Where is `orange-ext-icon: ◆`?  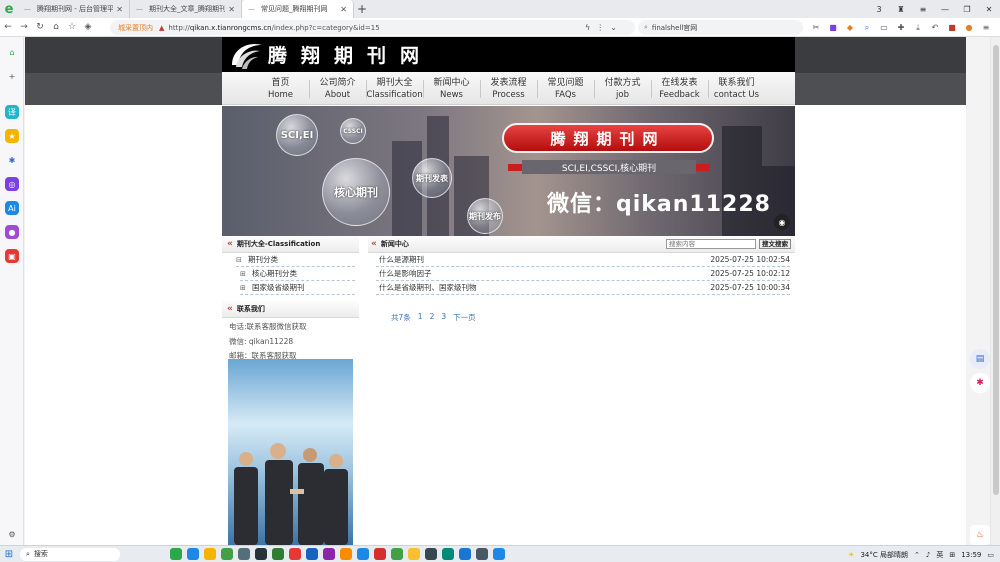 orange-ext-icon: ◆ is located at coordinates (850, 27).